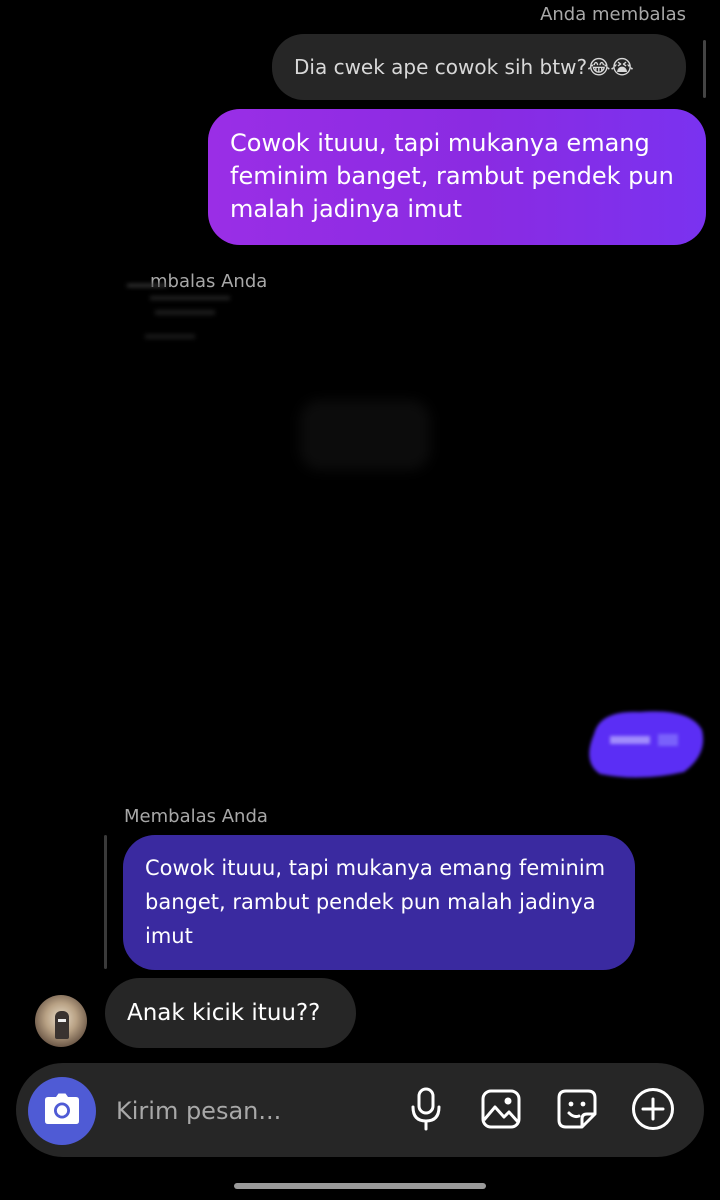  I want to click on received-message-text: Anak kicik ituu??, so click(224, 1013).